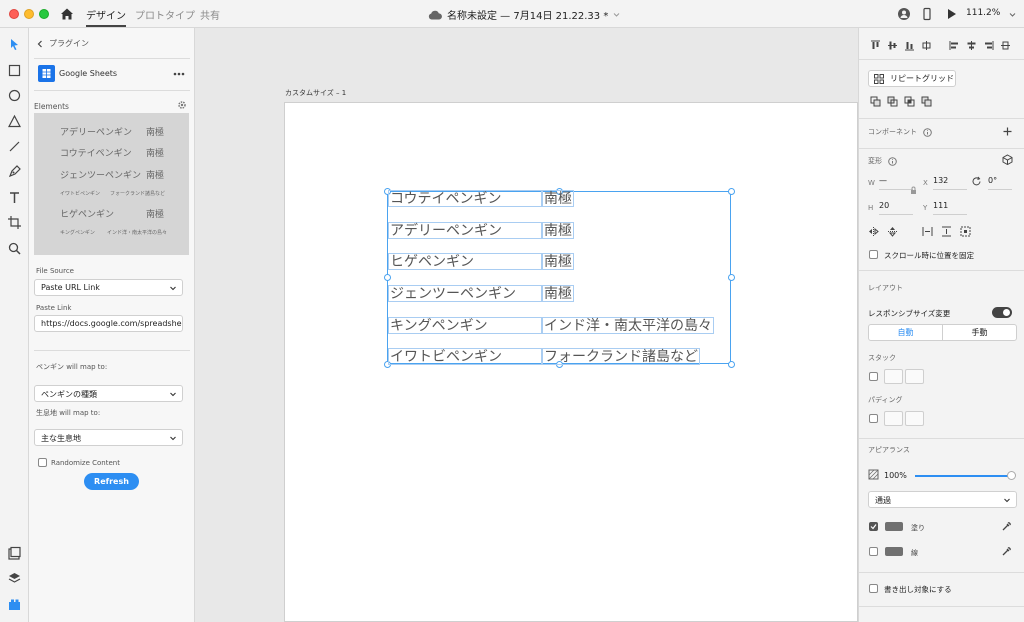 The image size is (1024, 622). I want to click on zoom-chevron-icon, so click(1012, 14).